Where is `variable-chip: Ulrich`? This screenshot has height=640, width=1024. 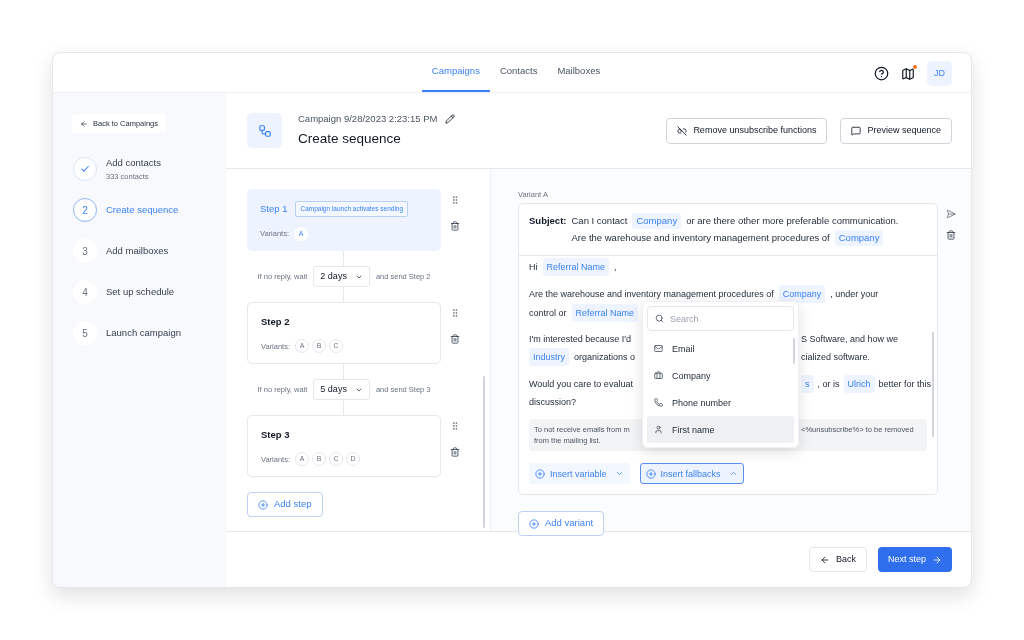
variable-chip: Ulrich is located at coordinates (859, 384).